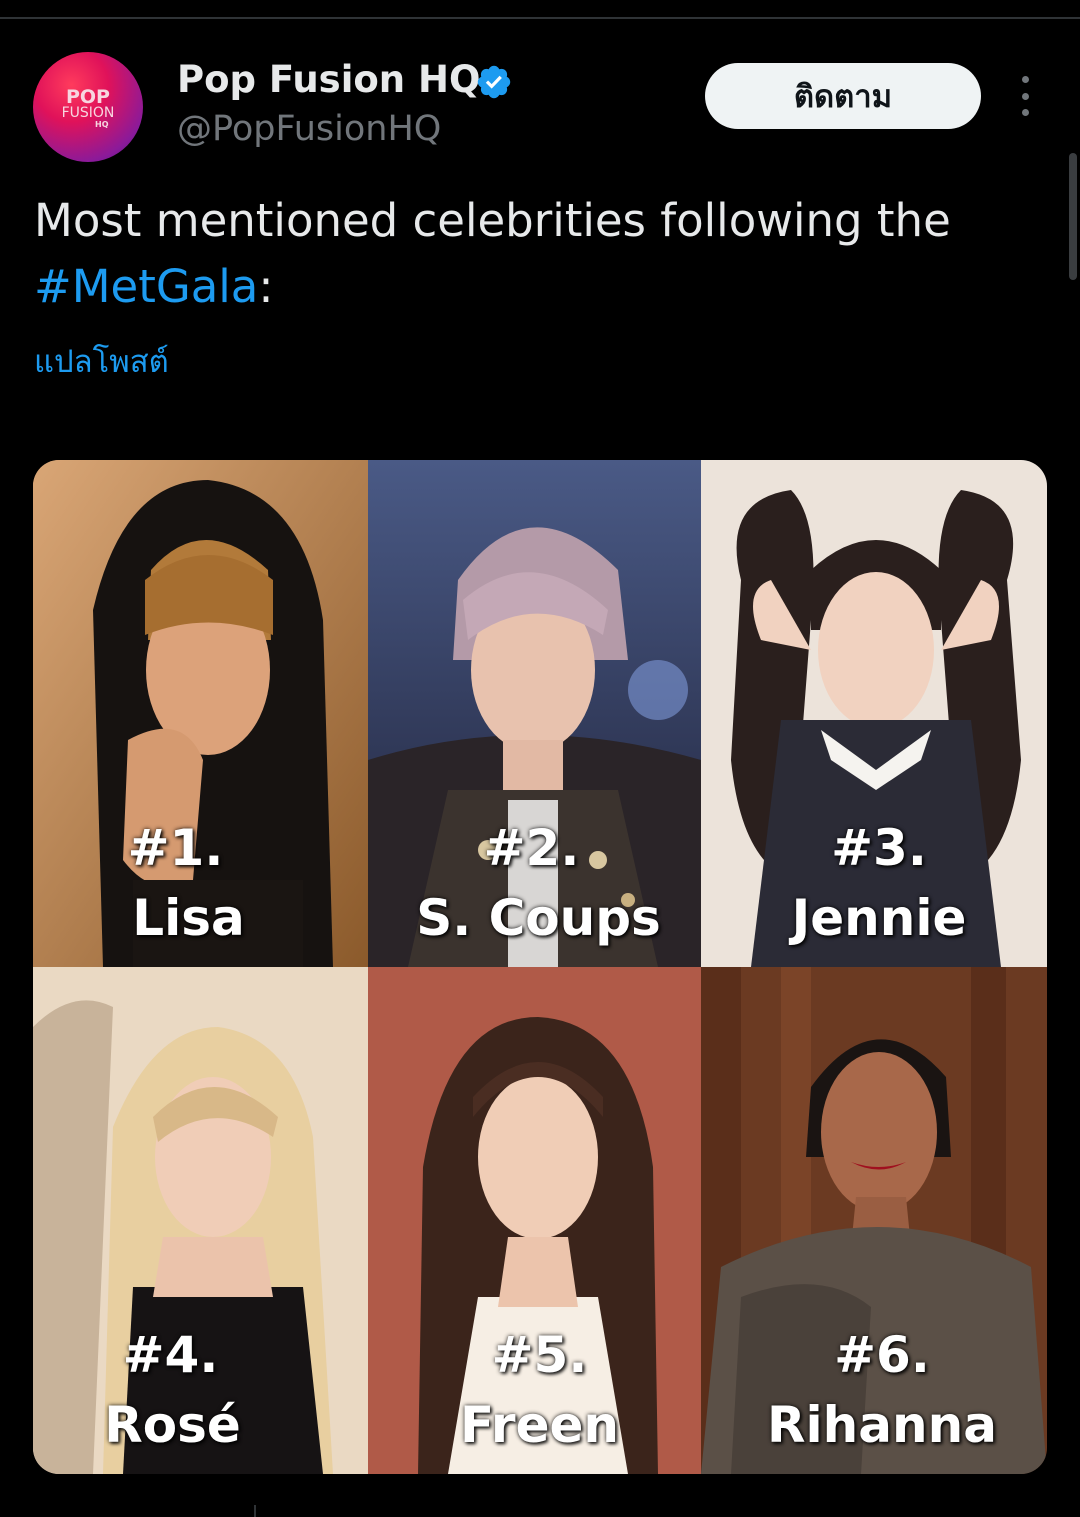 This screenshot has width=1080, height=1517. What do you see at coordinates (874, 713) in the screenshot?
I see `celebrity-photo-3: #3. Jennie` at bounding box center [874, 713].